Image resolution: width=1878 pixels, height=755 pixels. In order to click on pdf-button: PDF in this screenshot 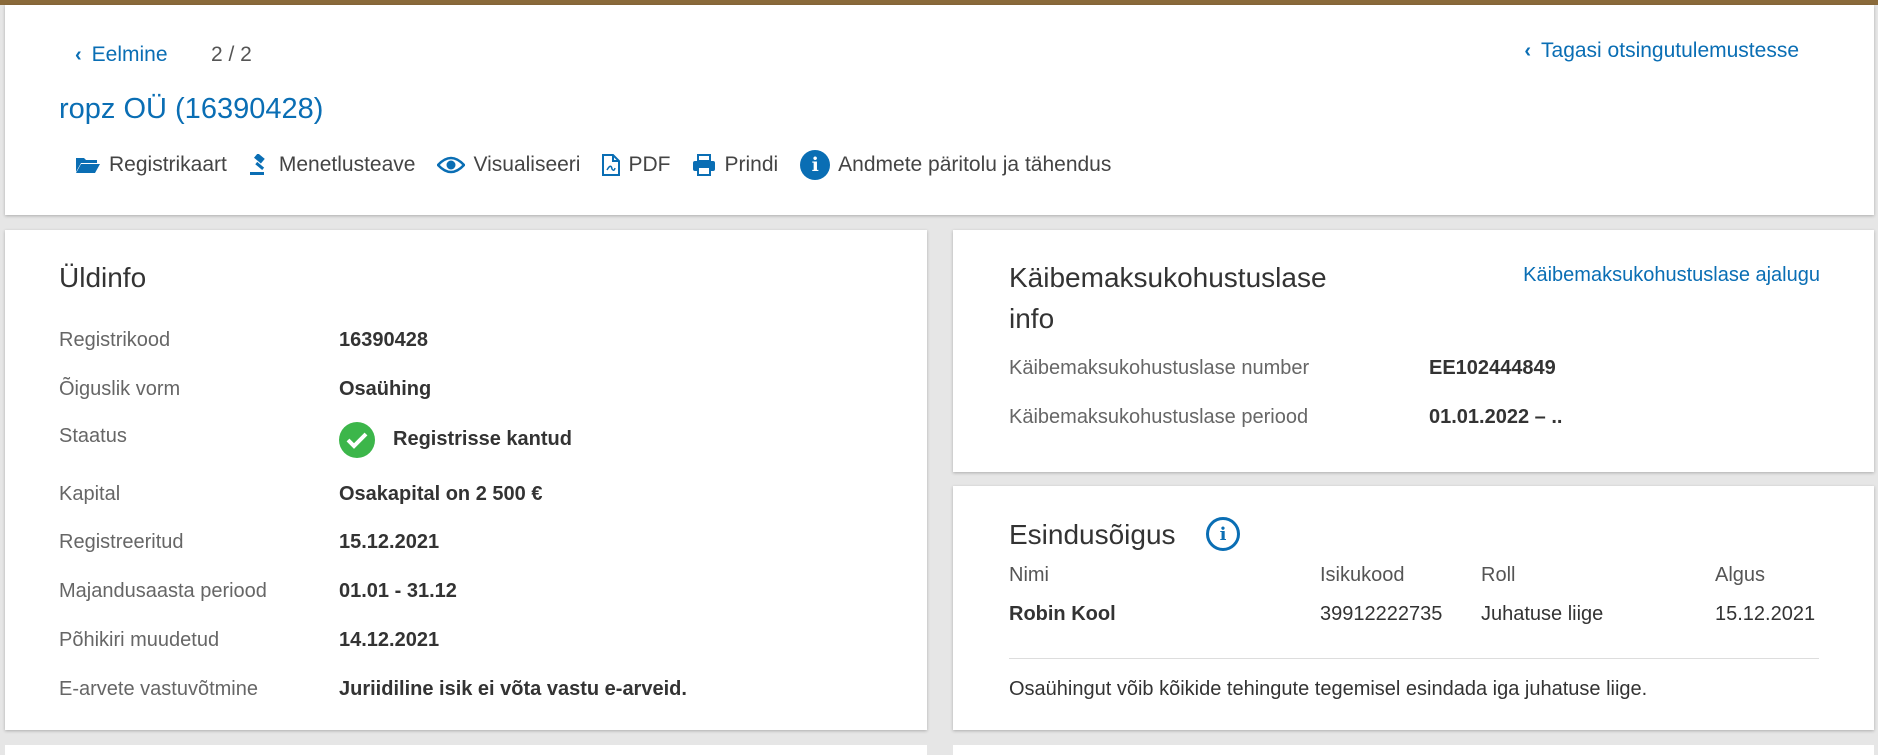, I will do `click(636, 165)`.